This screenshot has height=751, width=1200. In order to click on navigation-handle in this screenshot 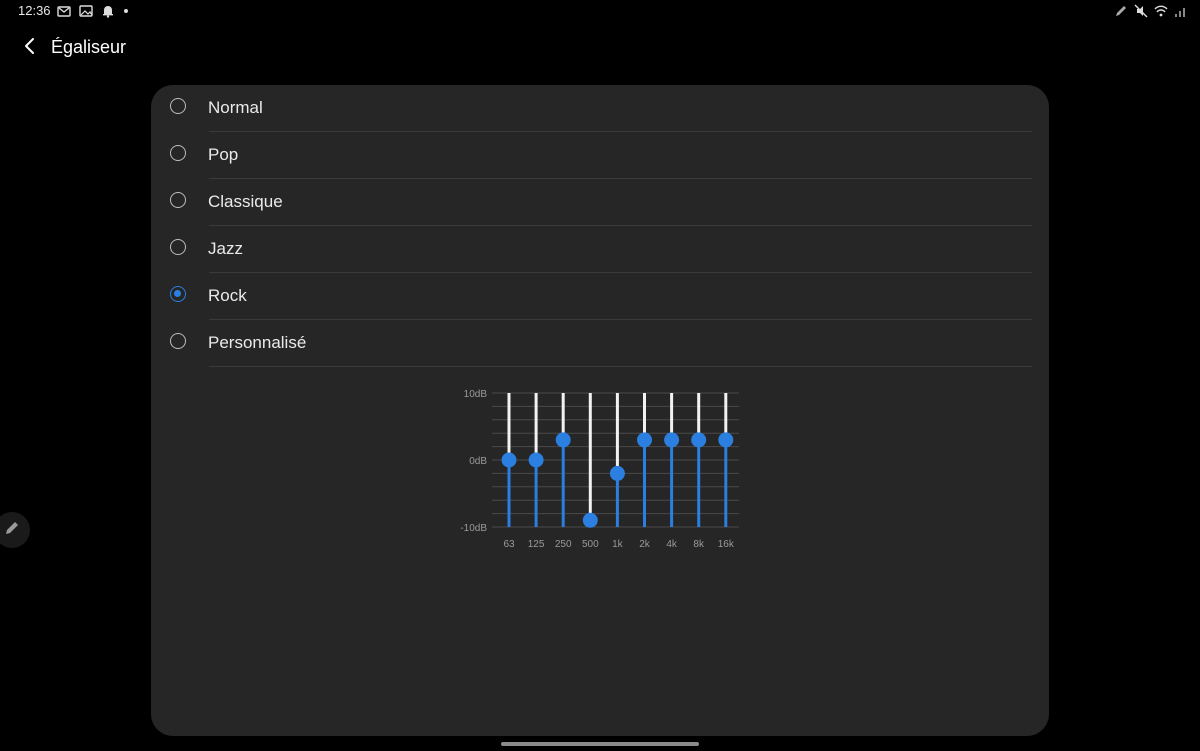, I will do `click(600, 744)`.